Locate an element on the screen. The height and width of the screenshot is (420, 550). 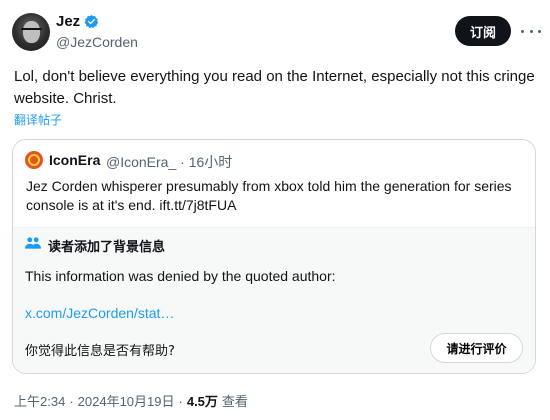
tweet-time: 上午2:34 is located at coordinates (39, 400).